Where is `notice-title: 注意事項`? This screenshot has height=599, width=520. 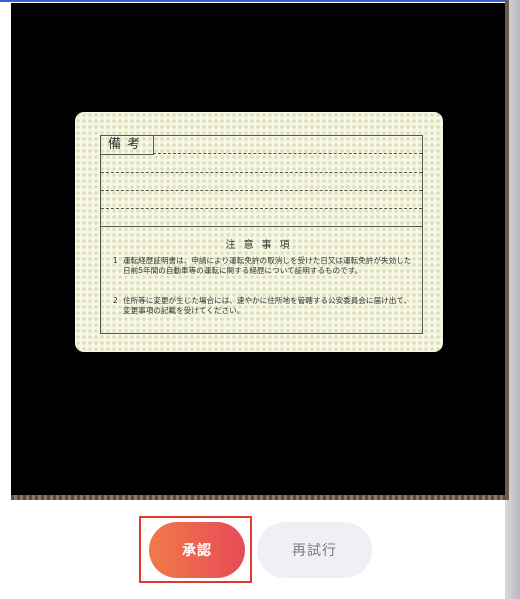
notice-title: 注意事項 is located at coordinates (261, 245).